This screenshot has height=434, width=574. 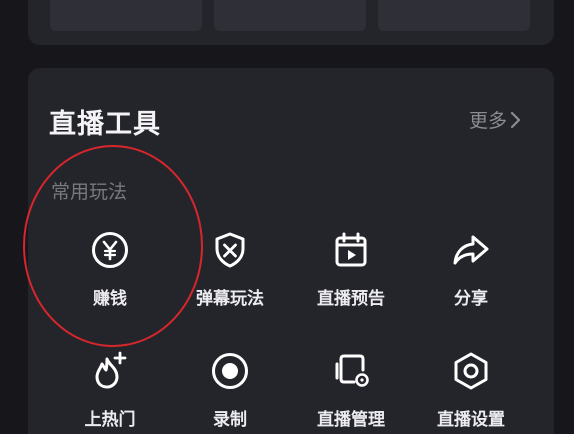 I want to click on tool-boost-trending: 上热门, so click(x=110, y=390).